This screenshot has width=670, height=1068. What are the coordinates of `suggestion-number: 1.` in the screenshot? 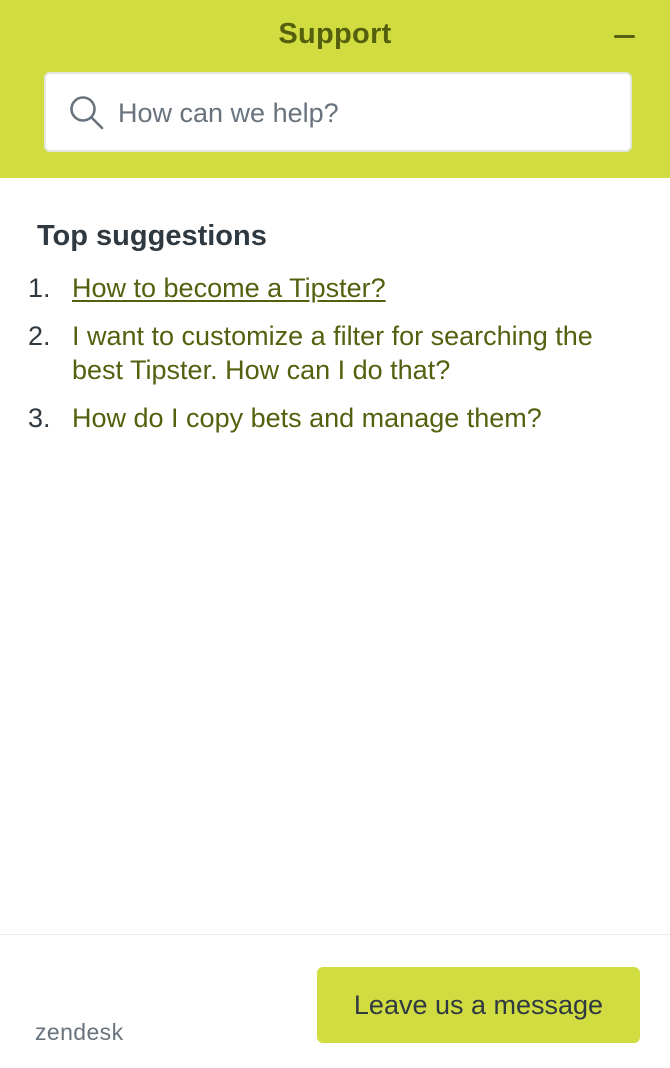 It's located at (39, 288).